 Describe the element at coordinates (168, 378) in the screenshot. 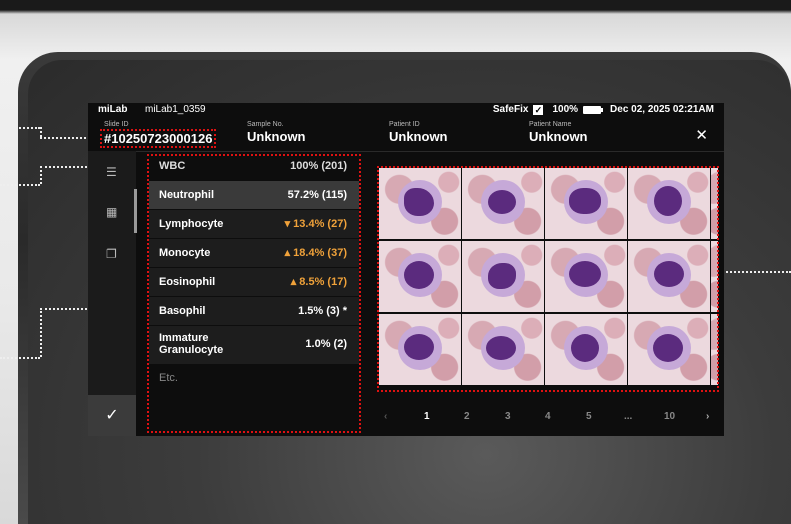

I see `etc-label: Etc.` at that location.